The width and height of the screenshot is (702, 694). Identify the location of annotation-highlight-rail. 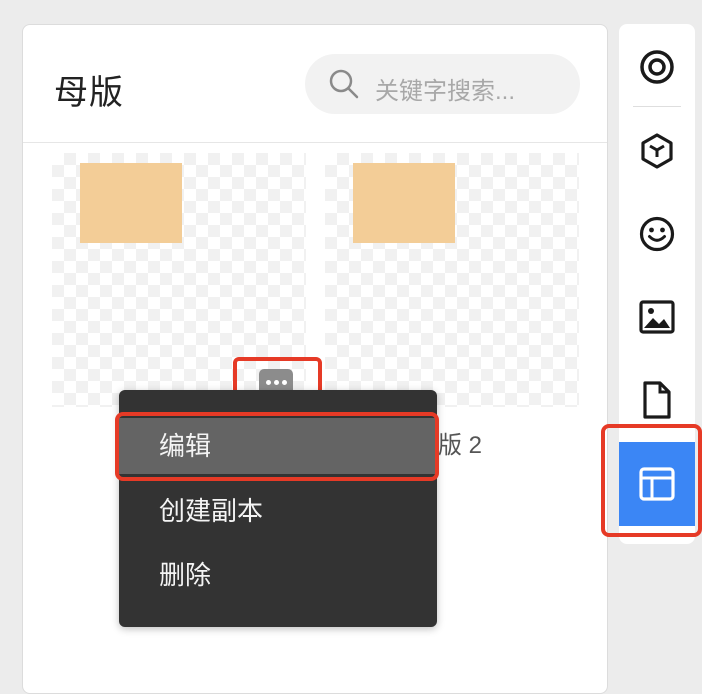
(651, 480).